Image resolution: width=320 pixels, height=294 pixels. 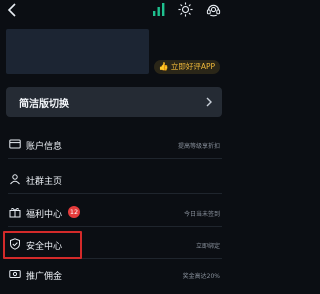 I want to click on card-icon, so click(x=15, y=144).